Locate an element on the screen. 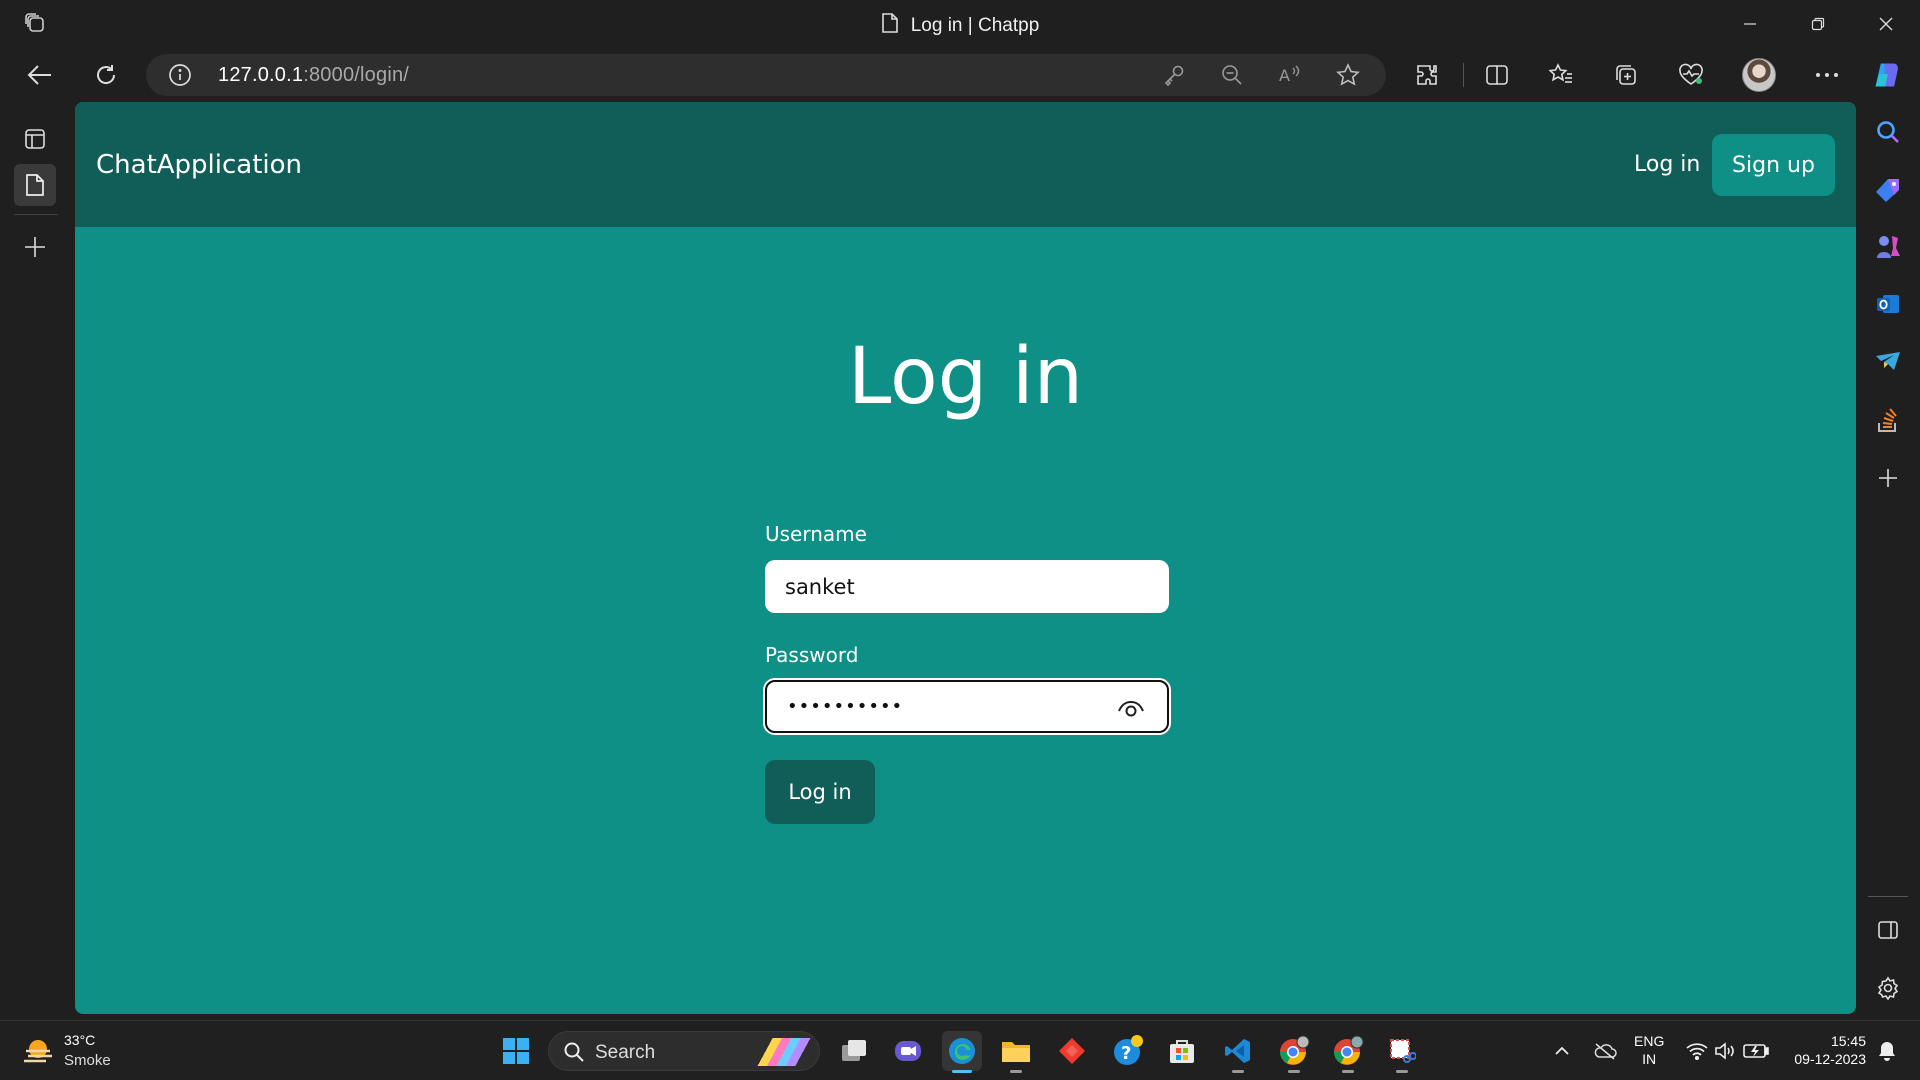 This screenshot has height=1080, width=1920. weather-icon is located at coordinates (38, 1051).